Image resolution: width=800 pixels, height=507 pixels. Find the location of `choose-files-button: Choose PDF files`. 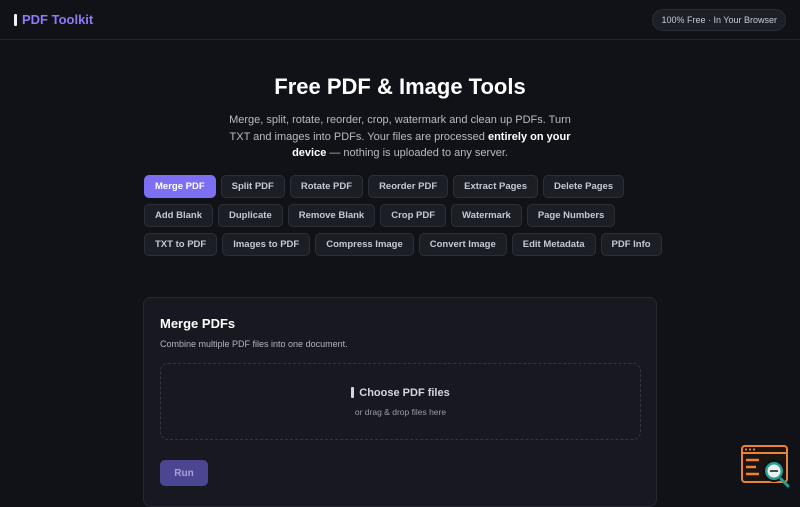

choose-files-button: Choose PDF files is located at coordinates (400, 392).